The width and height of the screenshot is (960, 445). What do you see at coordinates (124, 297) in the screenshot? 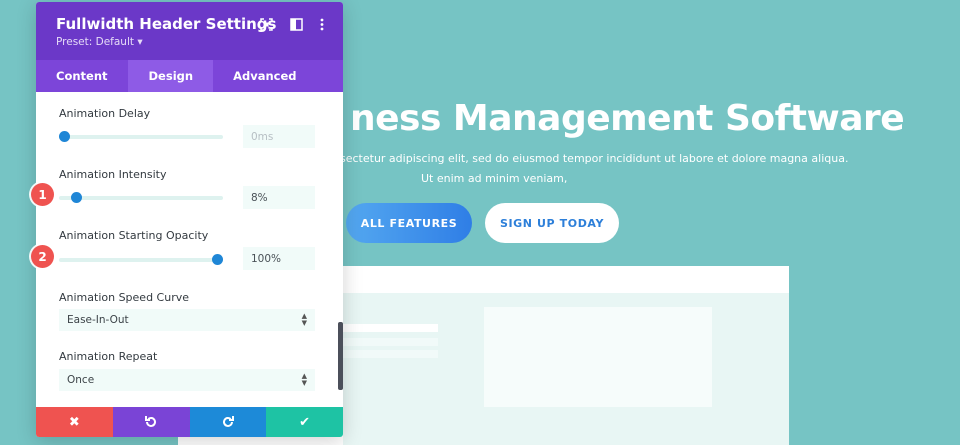
I see `animation-speed-curve-label: Animation Speed Curve` at bounding box center [124, 297].